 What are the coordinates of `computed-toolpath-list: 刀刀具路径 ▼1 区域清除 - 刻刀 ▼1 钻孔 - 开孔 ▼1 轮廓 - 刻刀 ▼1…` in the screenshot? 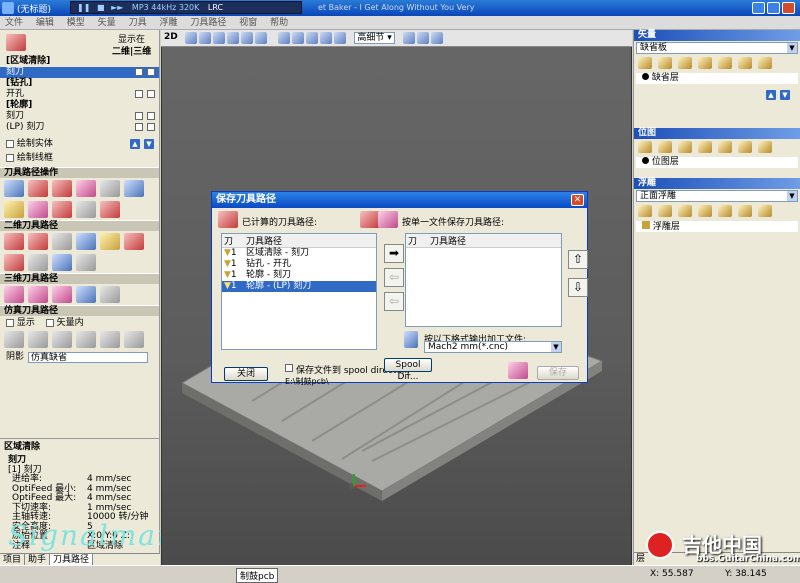 It's located at (299, 291).